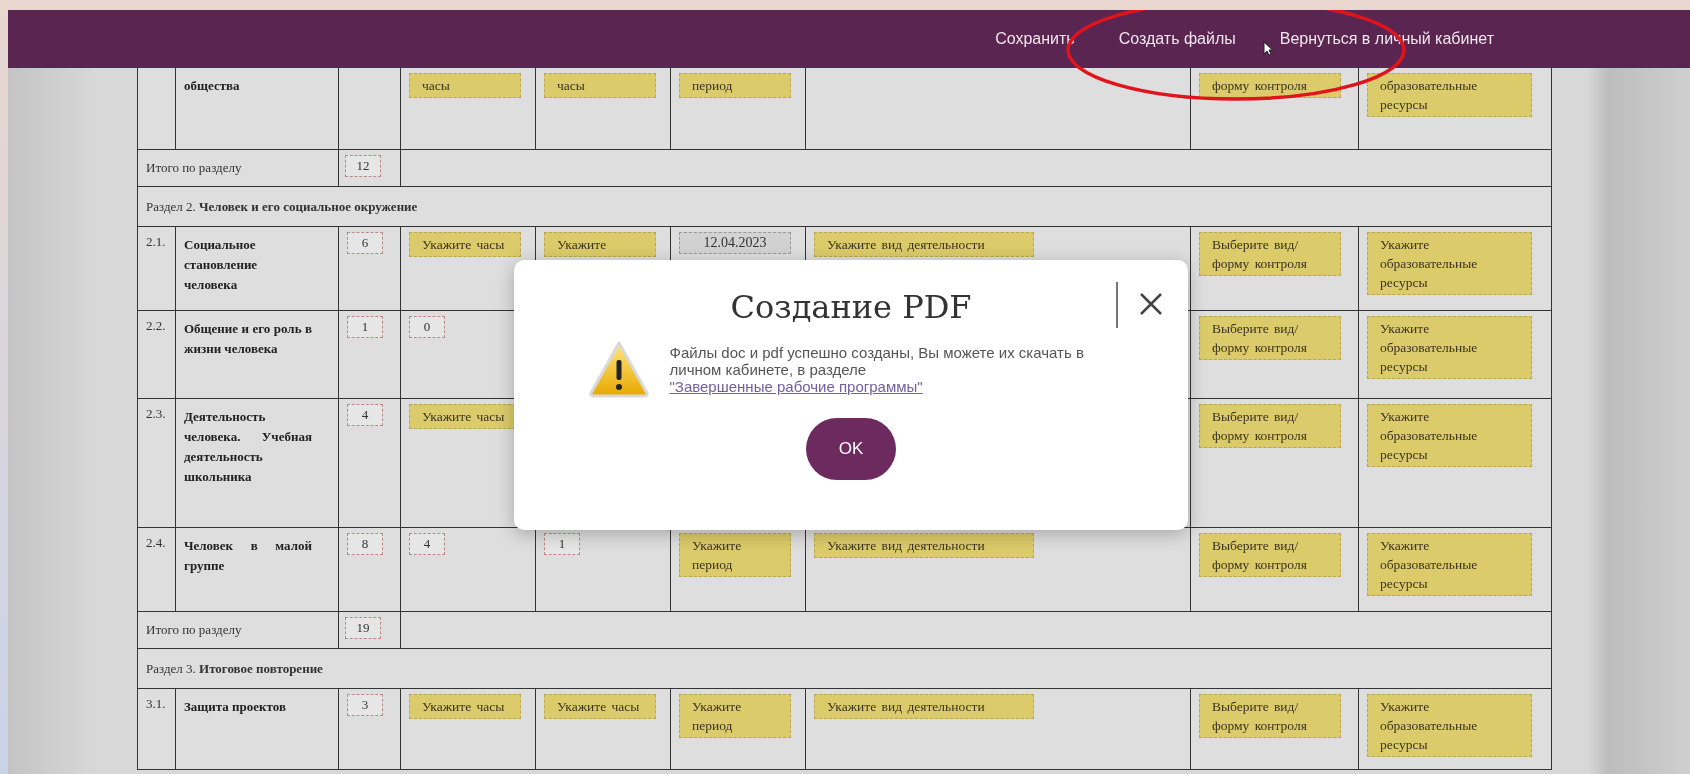  I want to click on warning-icon, so click(618, 369).